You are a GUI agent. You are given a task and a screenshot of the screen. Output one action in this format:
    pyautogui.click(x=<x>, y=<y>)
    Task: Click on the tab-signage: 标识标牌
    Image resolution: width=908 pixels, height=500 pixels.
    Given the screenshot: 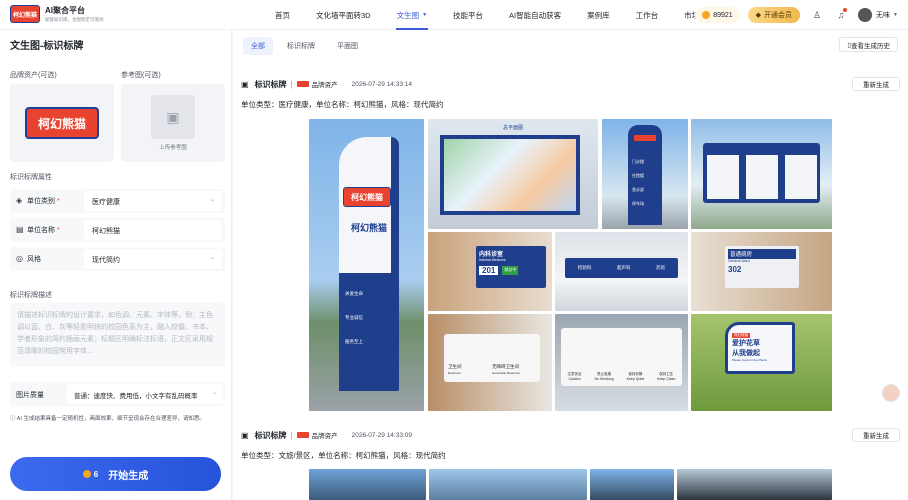 What is the action you would take?
    pyautogui.click(x=301, y=46)
    